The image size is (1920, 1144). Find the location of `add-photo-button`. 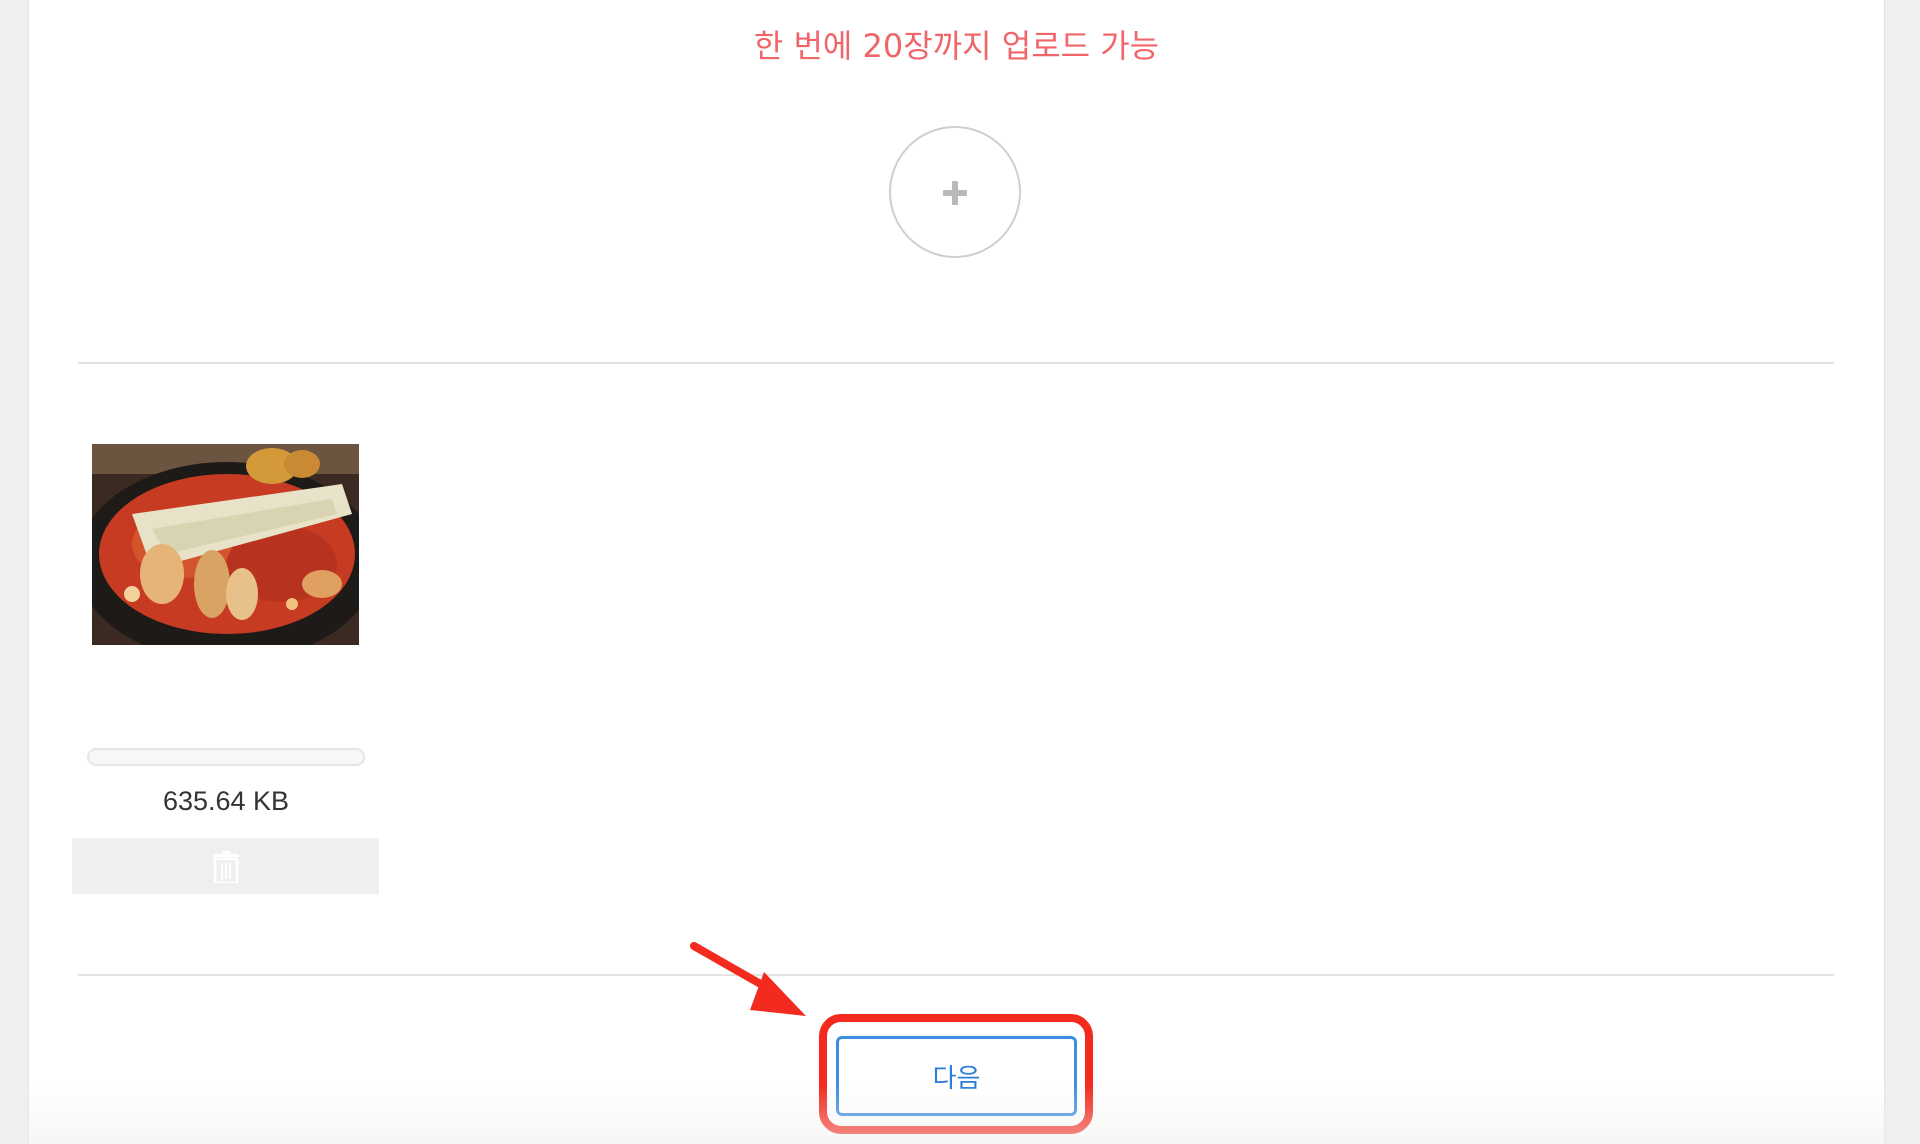

add-photo-button is located at coordinates (955, 192).